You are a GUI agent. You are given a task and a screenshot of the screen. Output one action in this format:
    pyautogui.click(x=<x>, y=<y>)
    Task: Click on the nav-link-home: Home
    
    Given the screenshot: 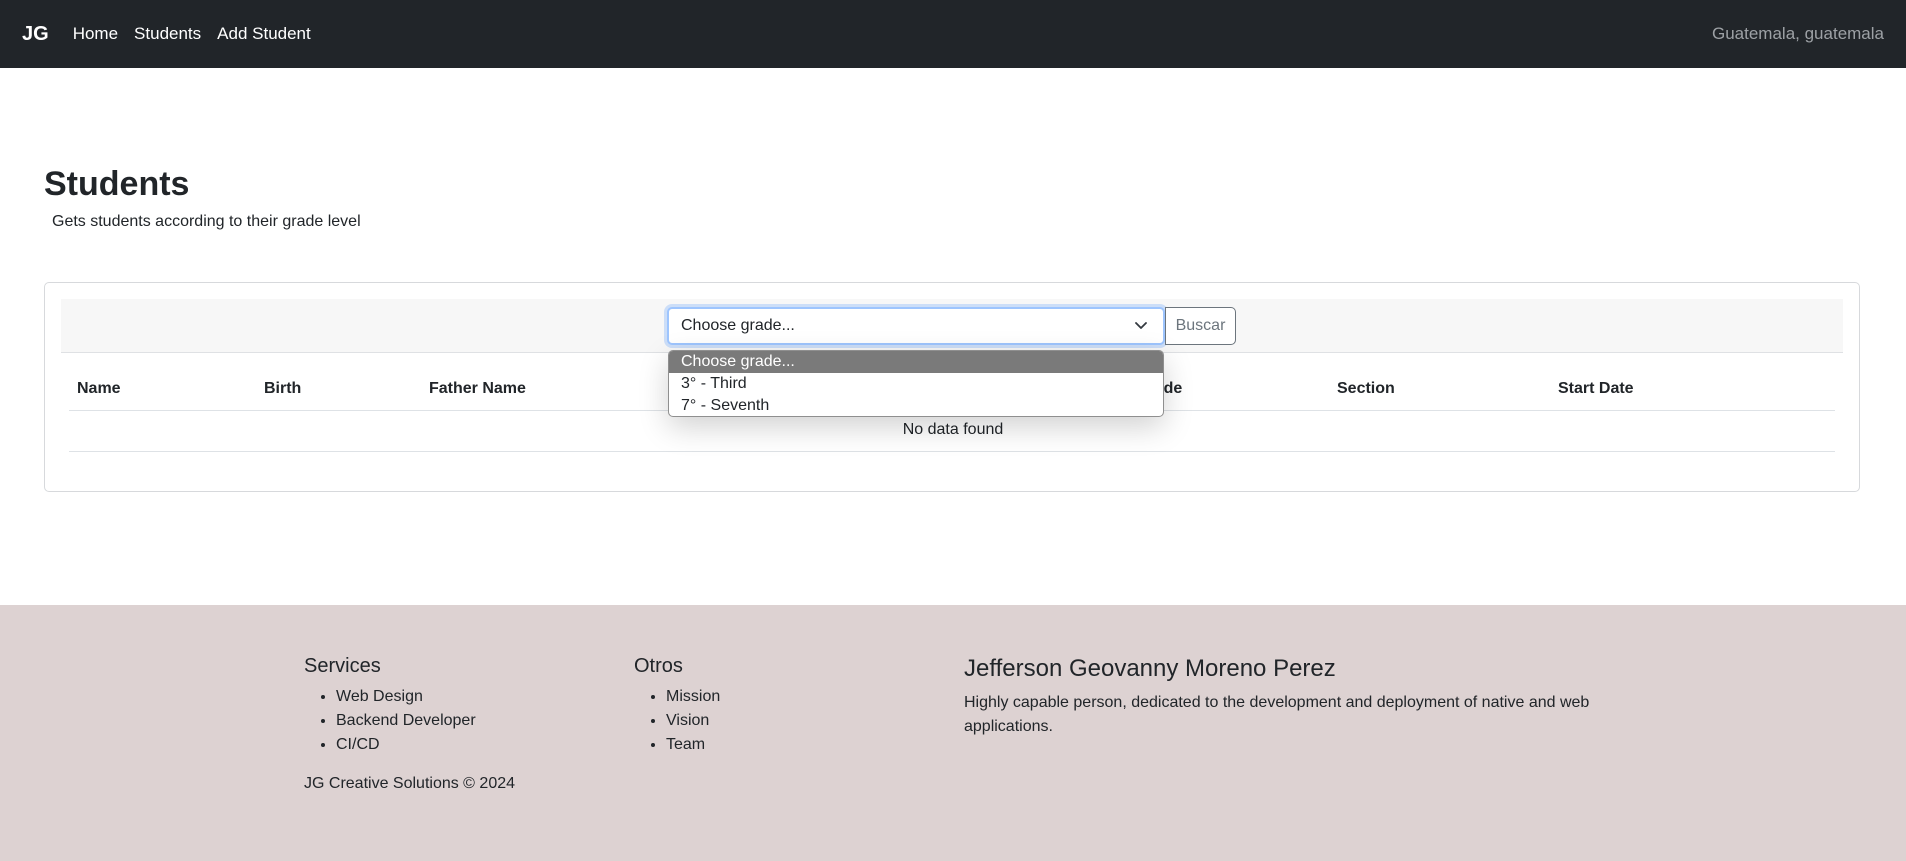 What is the action you would take?
    pyautogui.click(x=95, y=34)
    